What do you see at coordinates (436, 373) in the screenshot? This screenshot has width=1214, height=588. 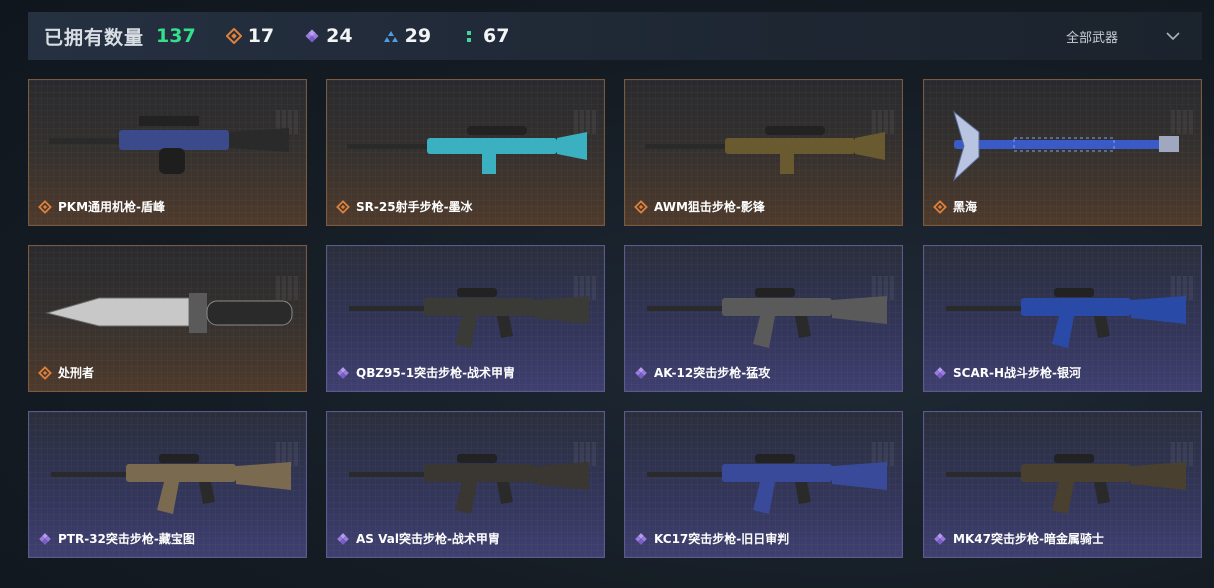 I see `weapon-name: QBZ95-1突击步枪-战术甲胄` at bounding box center [436, 373].